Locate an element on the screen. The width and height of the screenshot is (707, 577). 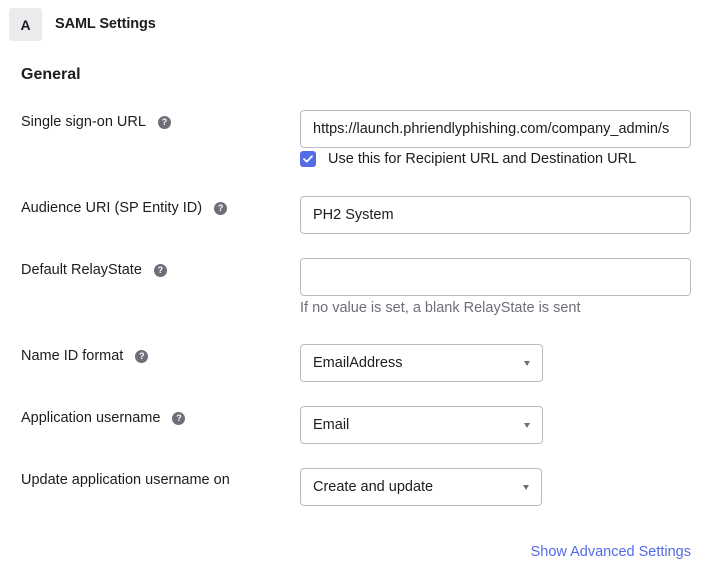
checkmark-icon is located at coordinates (308, 159).